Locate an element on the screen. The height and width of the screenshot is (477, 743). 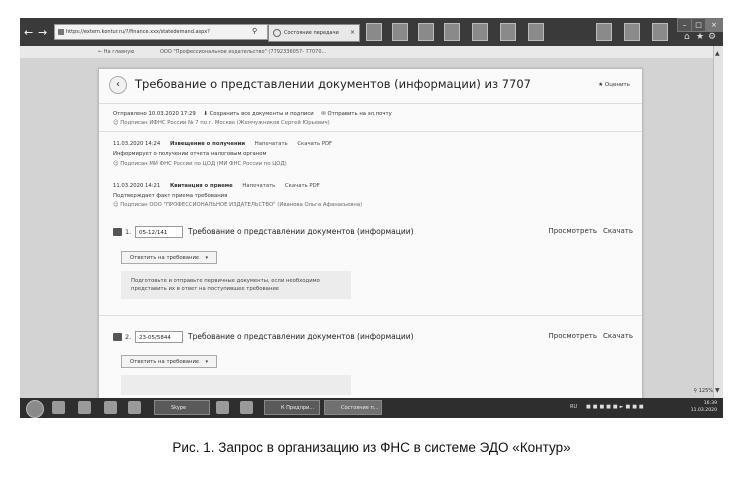
home-icon: ⌂ is located at coordinates (687, 37).